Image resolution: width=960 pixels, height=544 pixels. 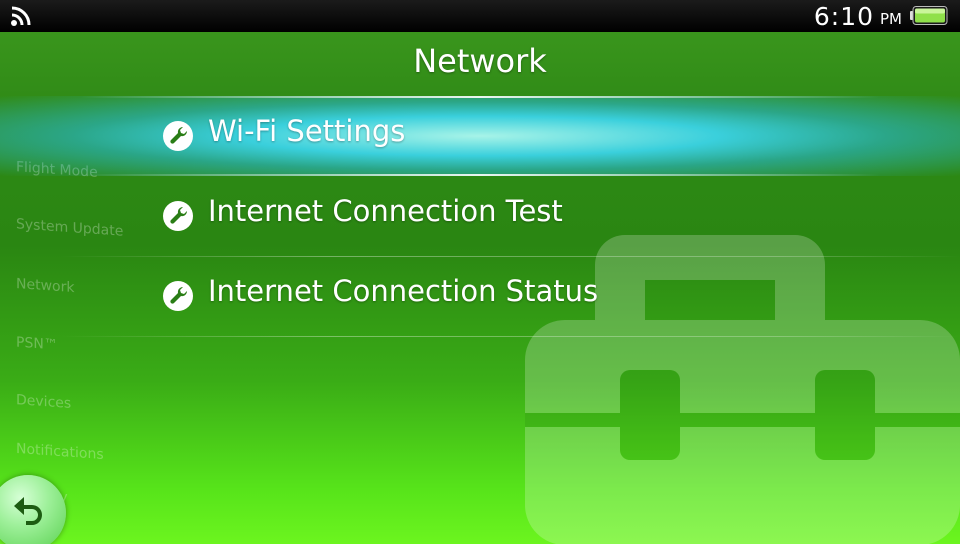 I want to click on page-title: Network, so click(x=480, y=61).